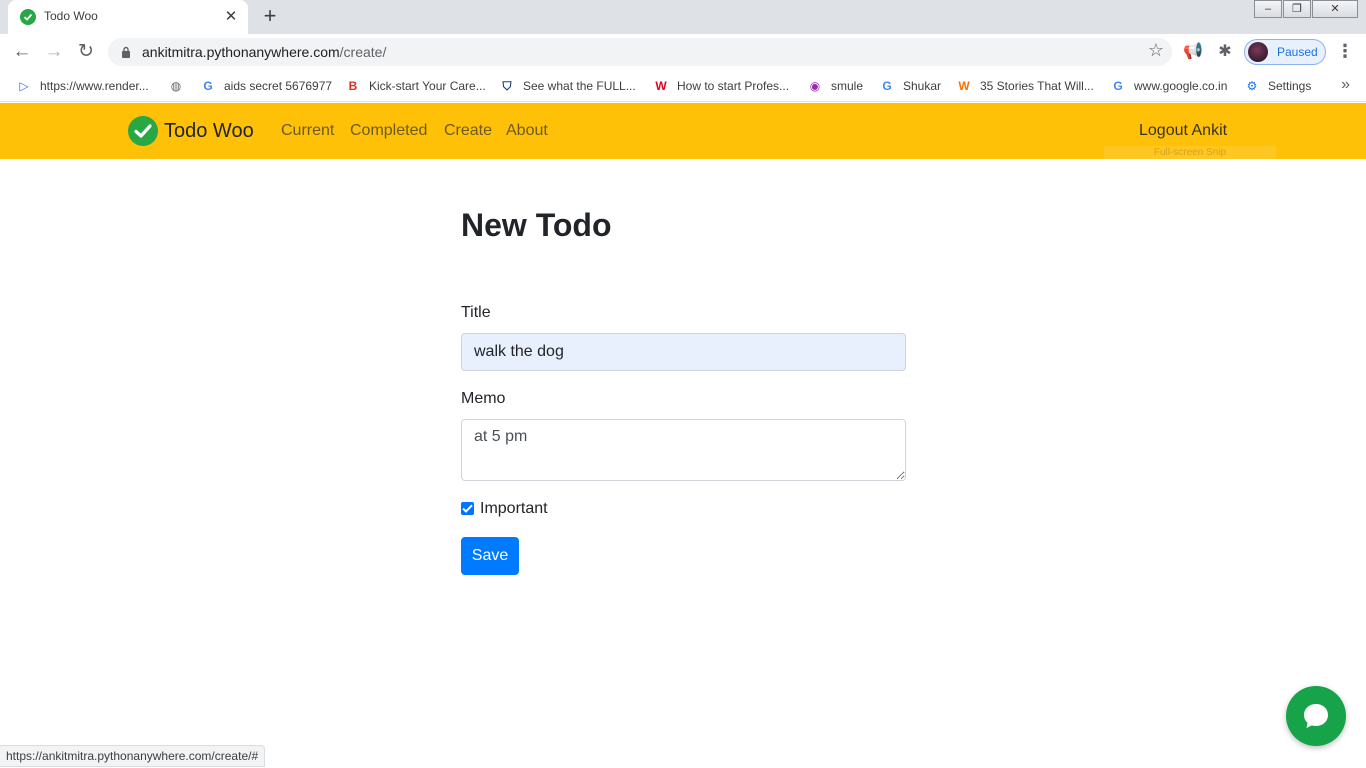  I want to click on memo-label: Memo, so click(483, 398).